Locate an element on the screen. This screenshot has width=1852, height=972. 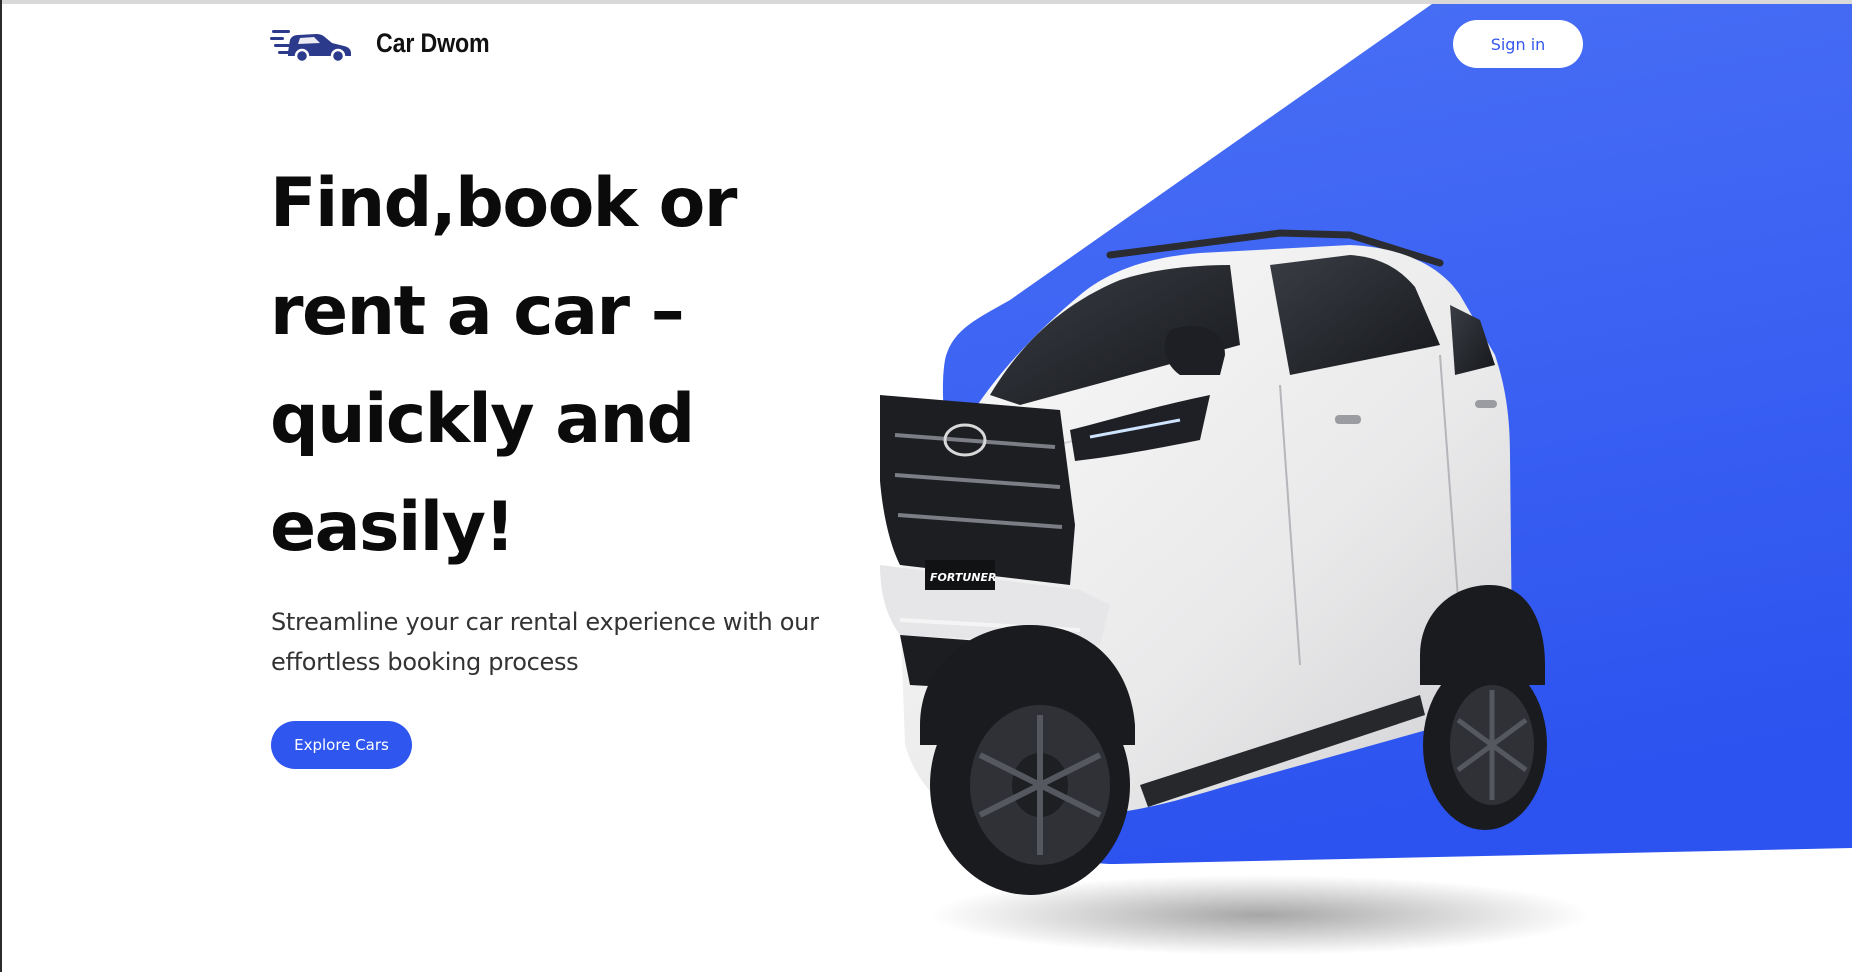
plate-text: FORTUNER is located at coordinates (963, 577).